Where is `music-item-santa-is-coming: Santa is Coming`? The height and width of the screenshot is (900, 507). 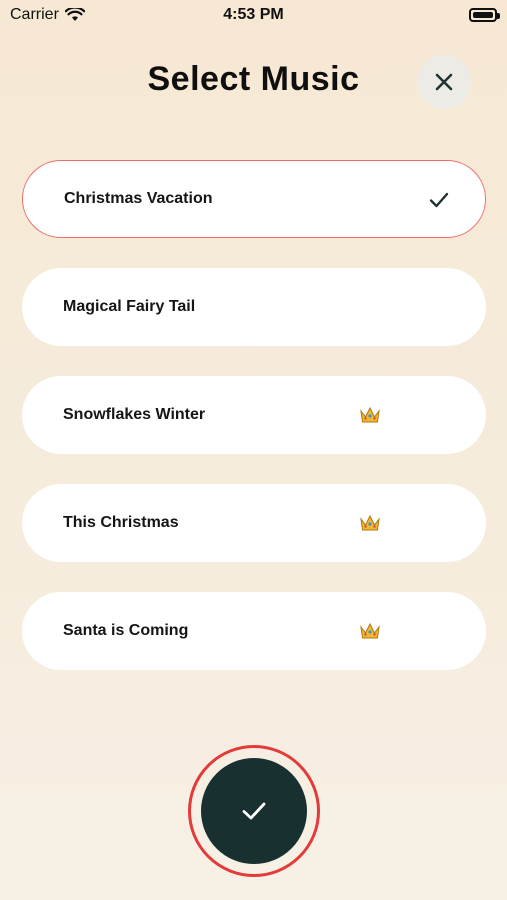
music-item-santa-is-coming: Santa is Coming is located at coordinates (254, 631).